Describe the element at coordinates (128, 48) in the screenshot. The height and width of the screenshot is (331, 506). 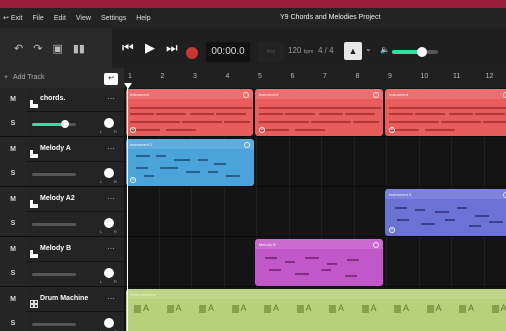
I see `skip-back-icon: ⏮` at that location.